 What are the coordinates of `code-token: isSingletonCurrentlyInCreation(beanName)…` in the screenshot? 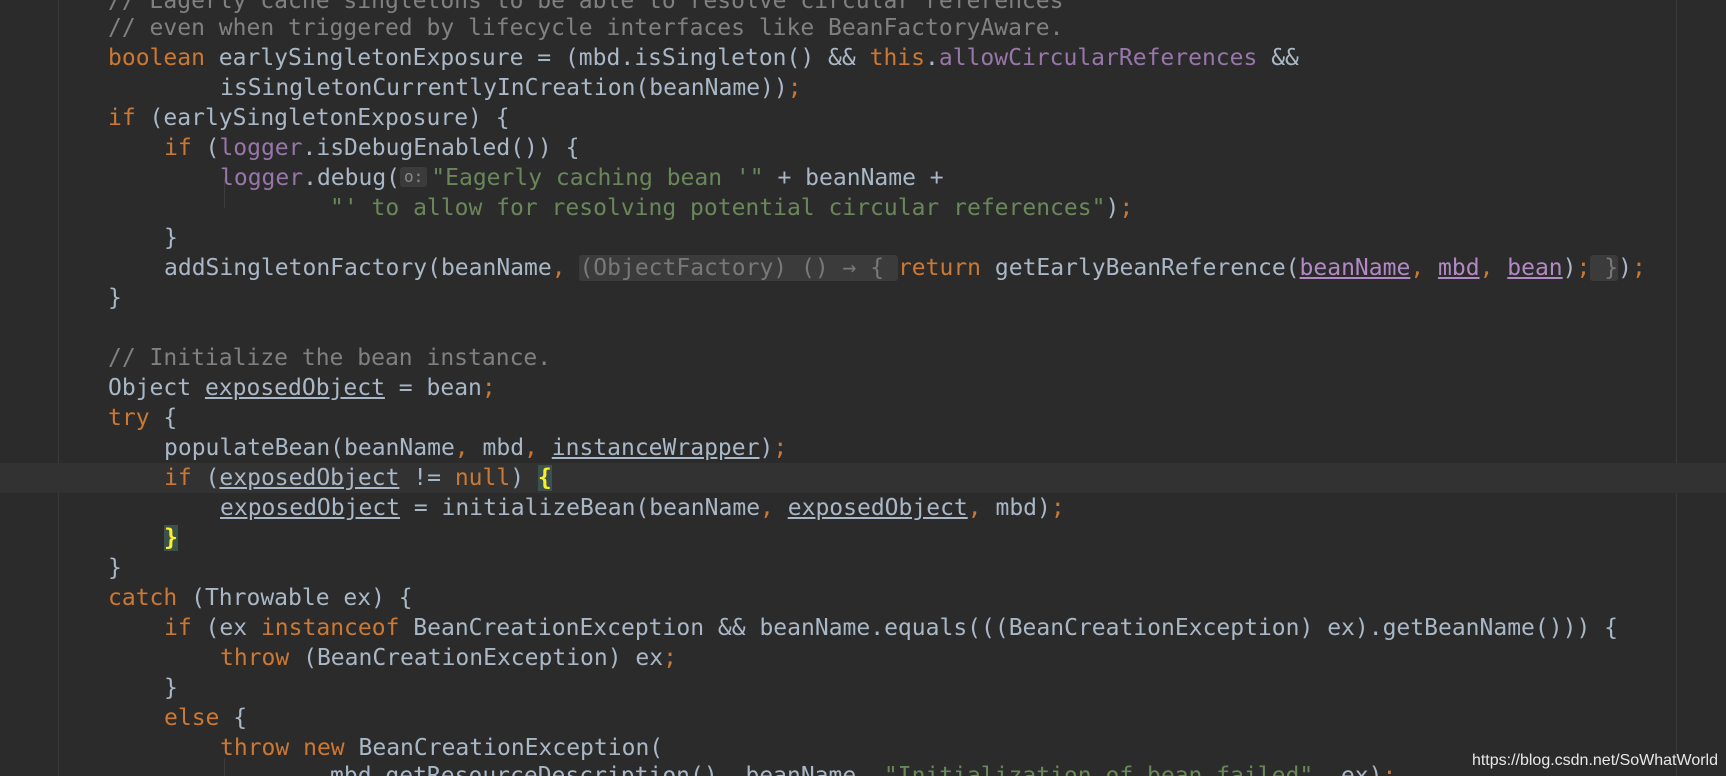 It's located at (504, 88).